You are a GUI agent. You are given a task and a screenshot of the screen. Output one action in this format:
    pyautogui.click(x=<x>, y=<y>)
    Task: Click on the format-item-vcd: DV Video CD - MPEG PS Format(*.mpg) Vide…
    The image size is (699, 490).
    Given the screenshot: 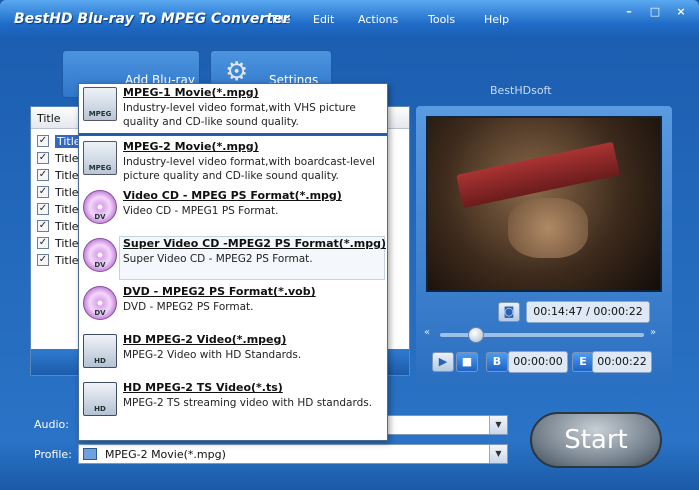 What is the action you would take?
    pyautogui.click(x=233, y=211)
    